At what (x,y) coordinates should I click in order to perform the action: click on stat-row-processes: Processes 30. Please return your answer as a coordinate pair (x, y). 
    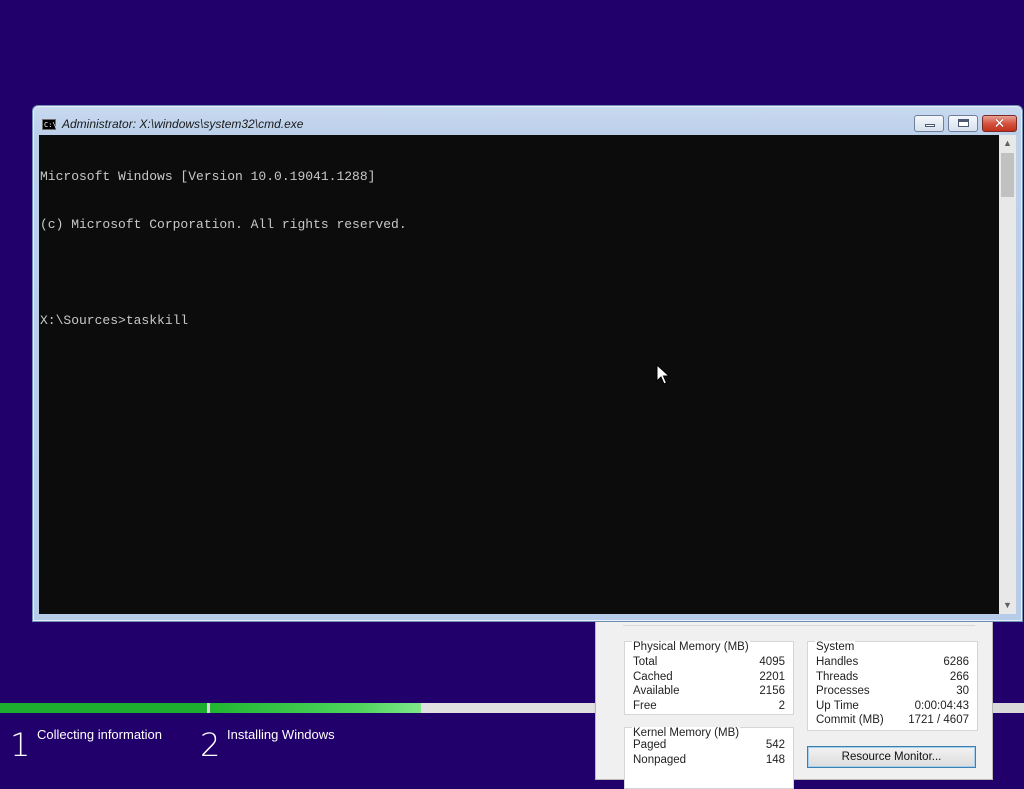
    Looking at the image, I should click on (892, 692).